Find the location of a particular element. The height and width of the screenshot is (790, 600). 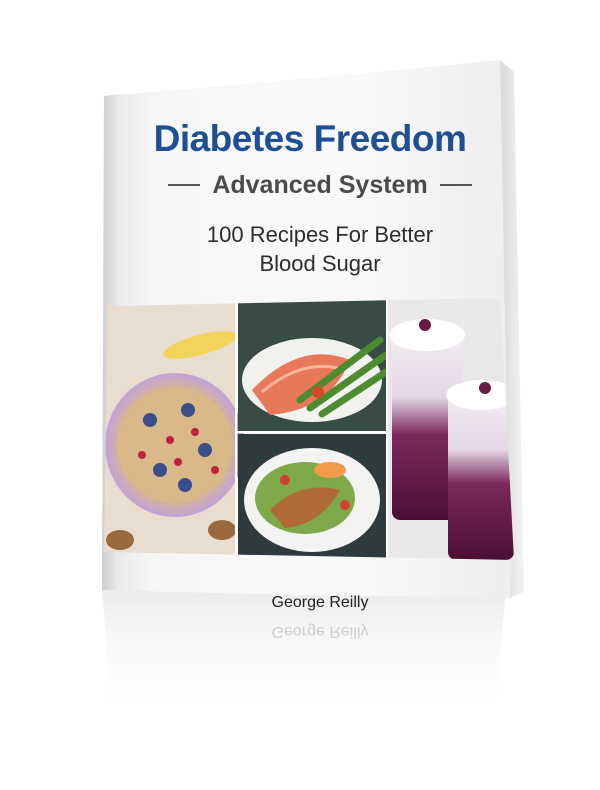

book-subtitle-row: Advanced System is located at coordinates (320, 185).